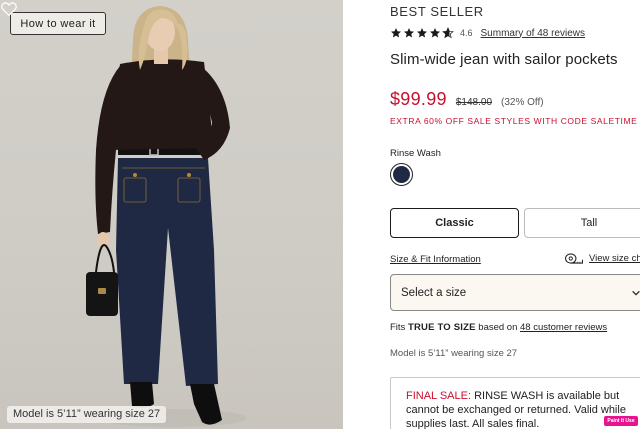 The height and width of the screenshot is (429, 640). Describe the element at coordinates (533, 33) in the screenshot. I see `reviews-summary-link: Summary of 48 reviews` at that location.